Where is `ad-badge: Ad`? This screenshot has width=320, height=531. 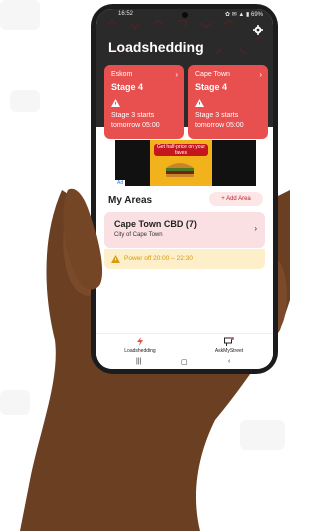 ad-badge: Ad is located at coordinates (120, 183).